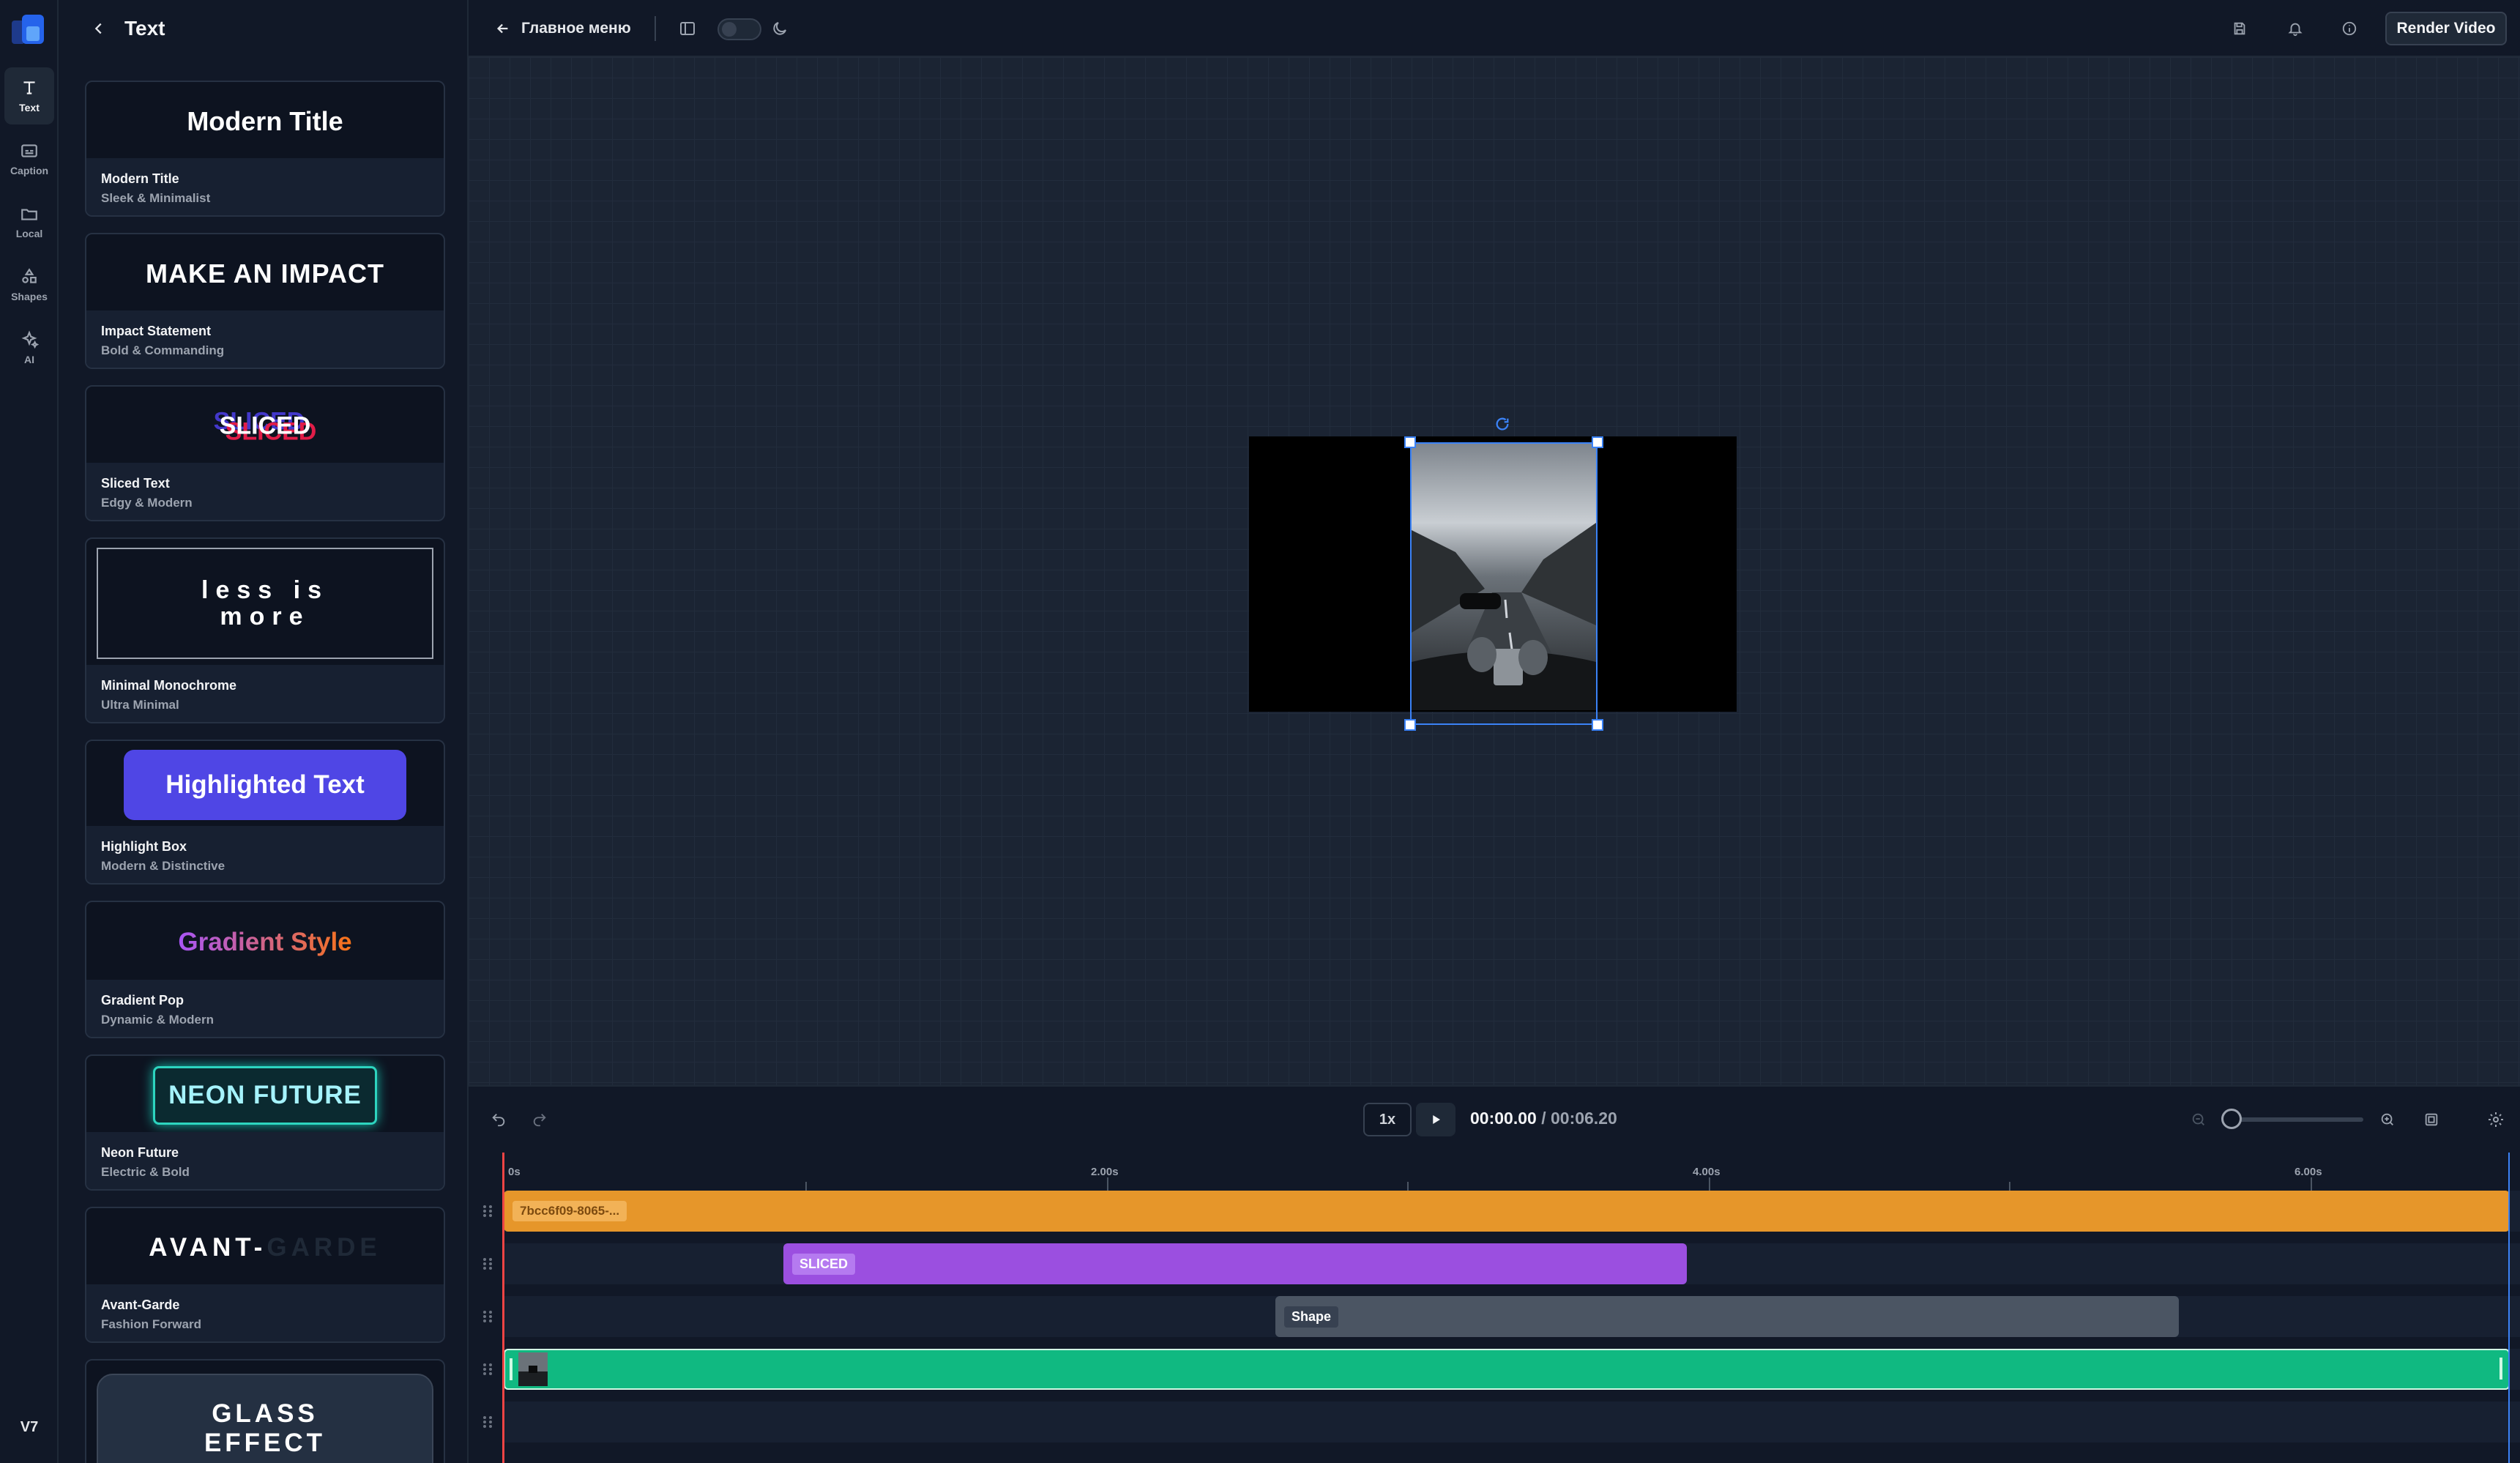 This screenshot has width=2520, height=1463. I want to click on zoom-in-button, so click(2387, 1119).